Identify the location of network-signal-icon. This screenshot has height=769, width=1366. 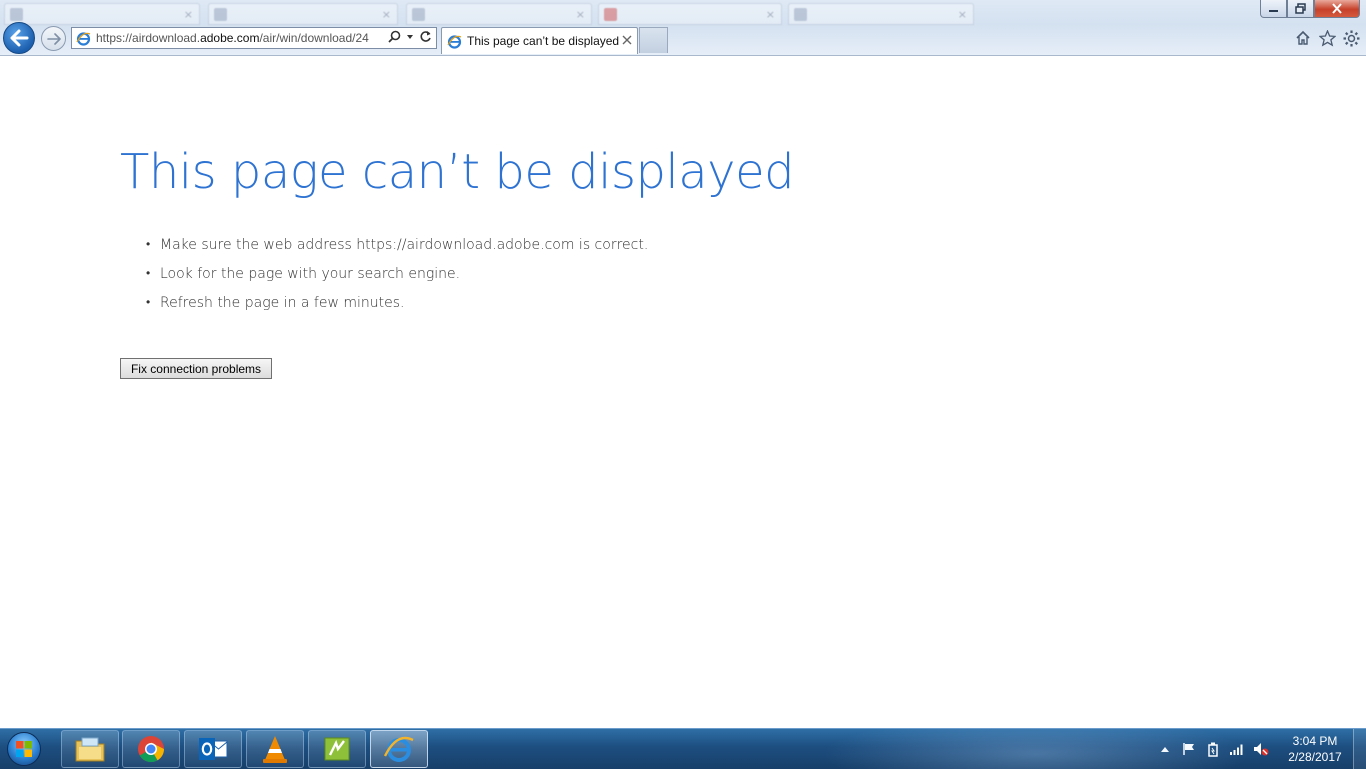
(1237, 749).